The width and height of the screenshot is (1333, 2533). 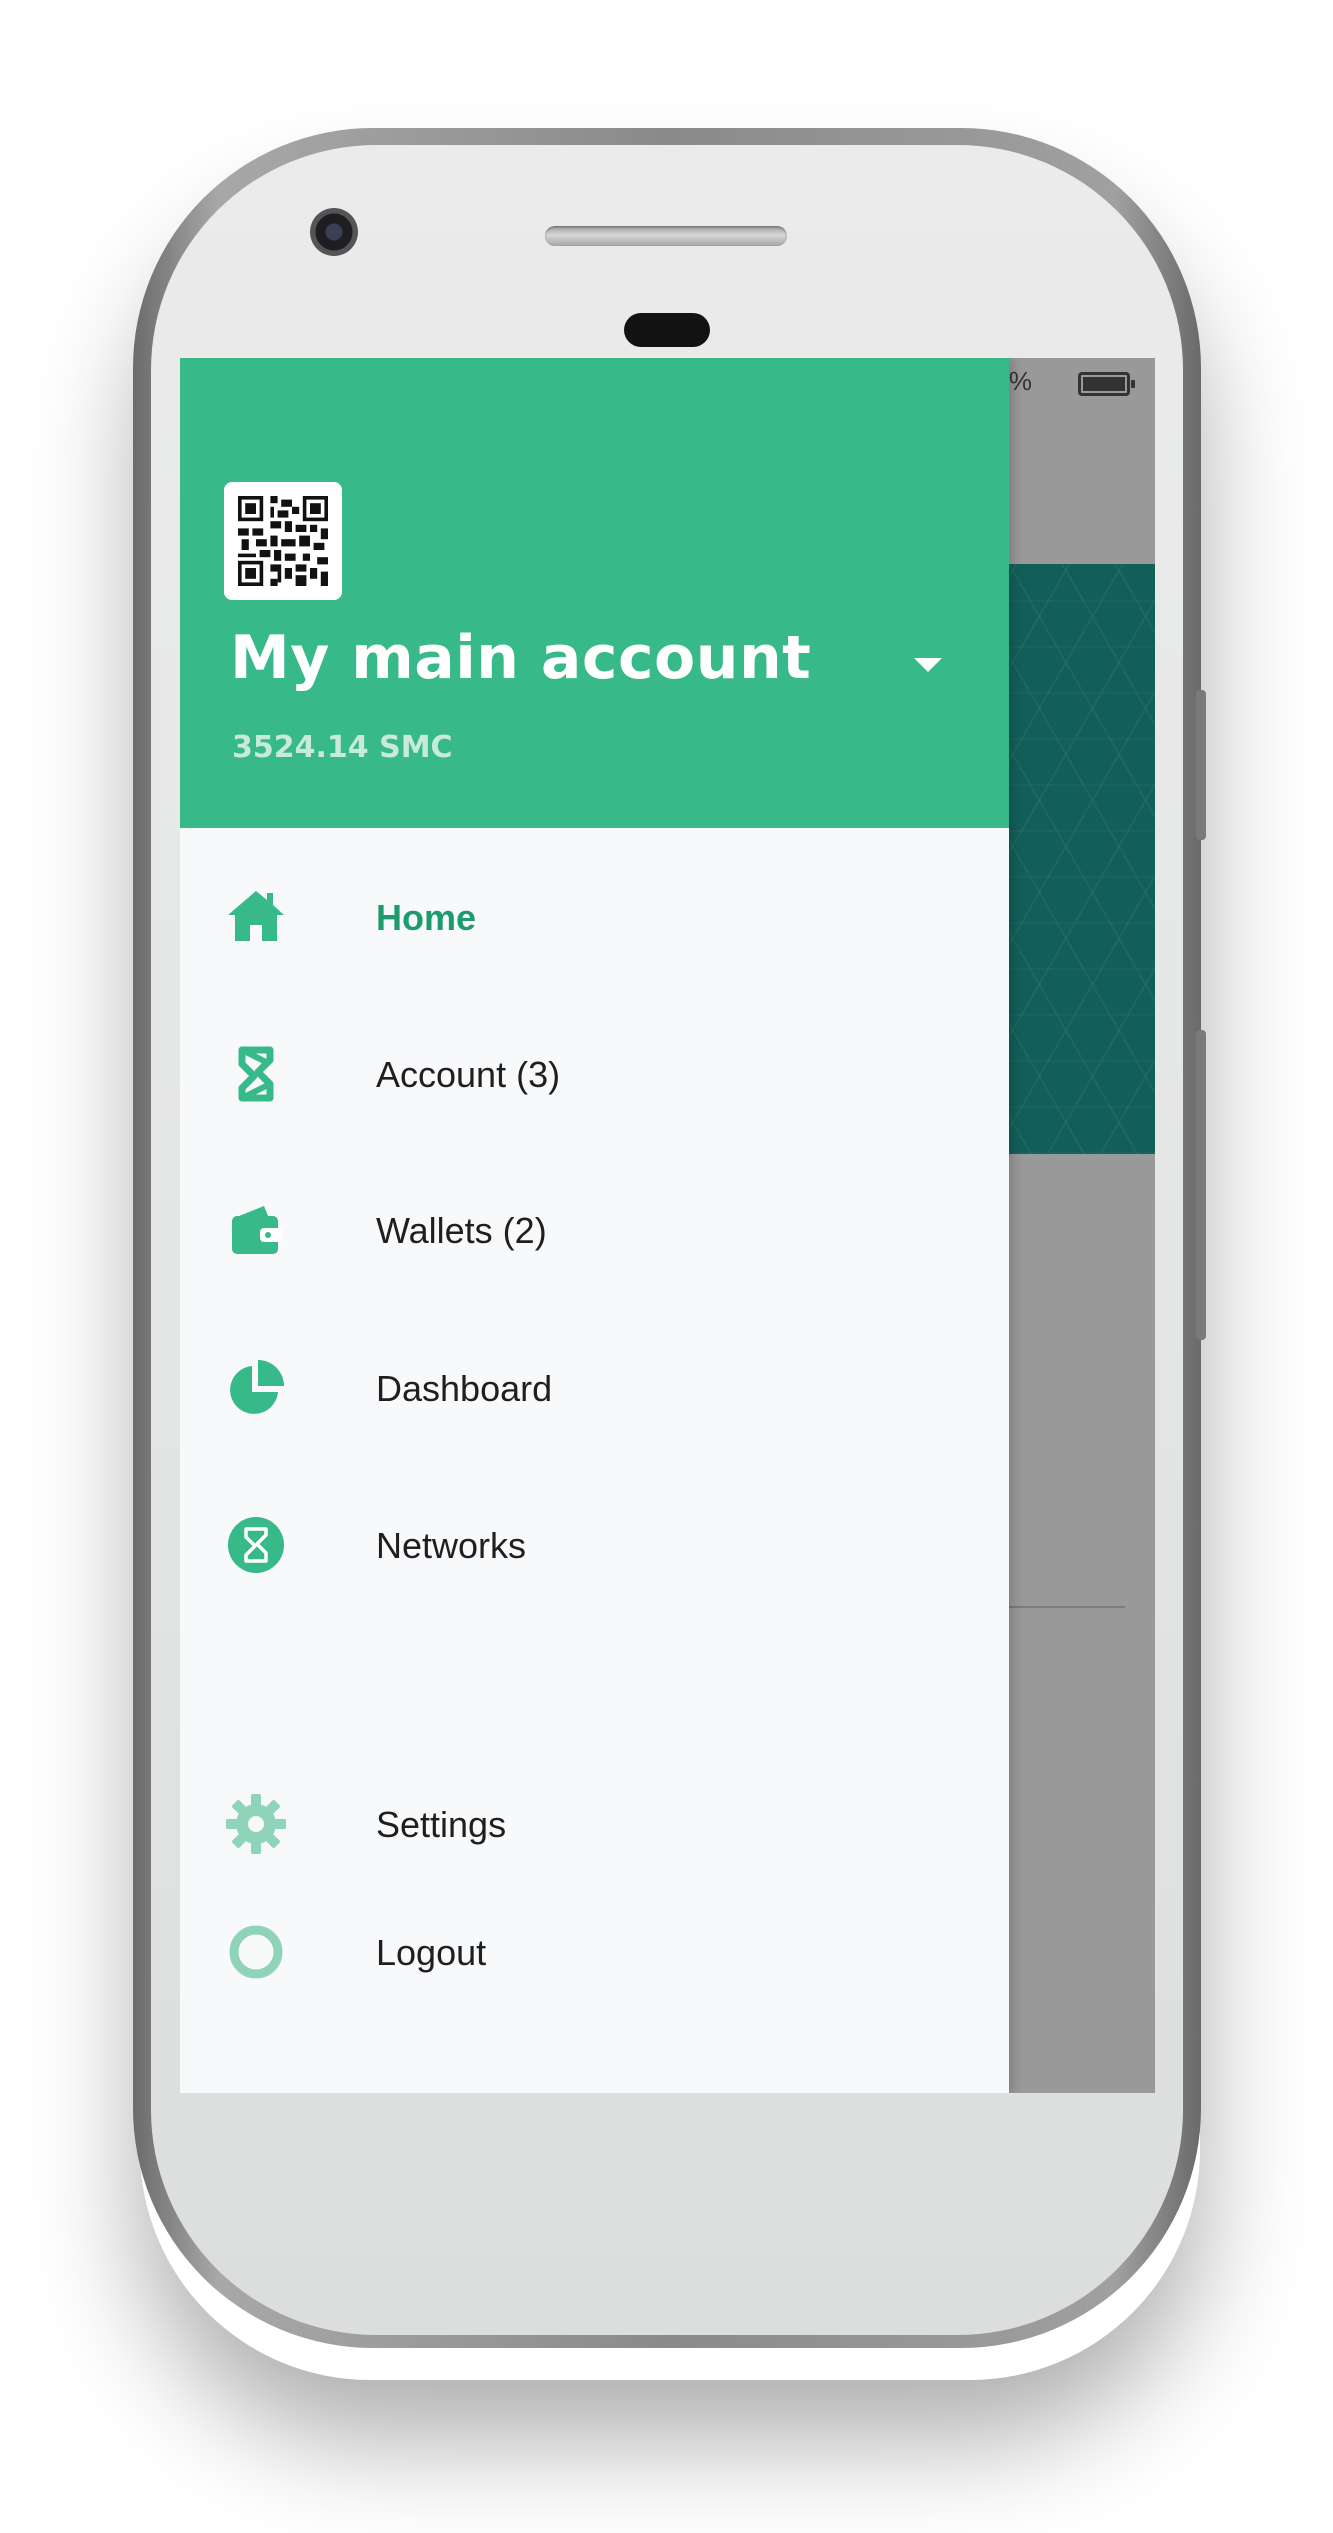 I want to click on nav-label-account: Account (3), so click(x=468, y=1074).